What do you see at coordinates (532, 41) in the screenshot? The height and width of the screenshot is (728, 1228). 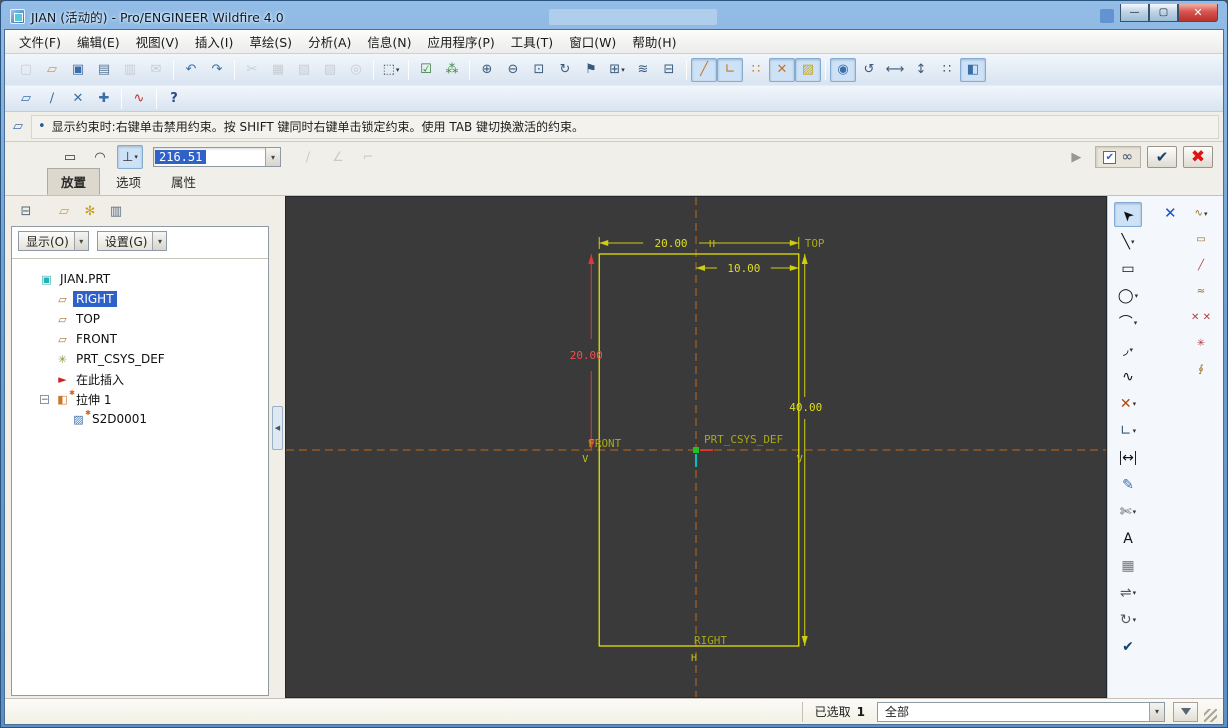 I see `menu-tools: 工具(T)` at bounding box center [532, 41].